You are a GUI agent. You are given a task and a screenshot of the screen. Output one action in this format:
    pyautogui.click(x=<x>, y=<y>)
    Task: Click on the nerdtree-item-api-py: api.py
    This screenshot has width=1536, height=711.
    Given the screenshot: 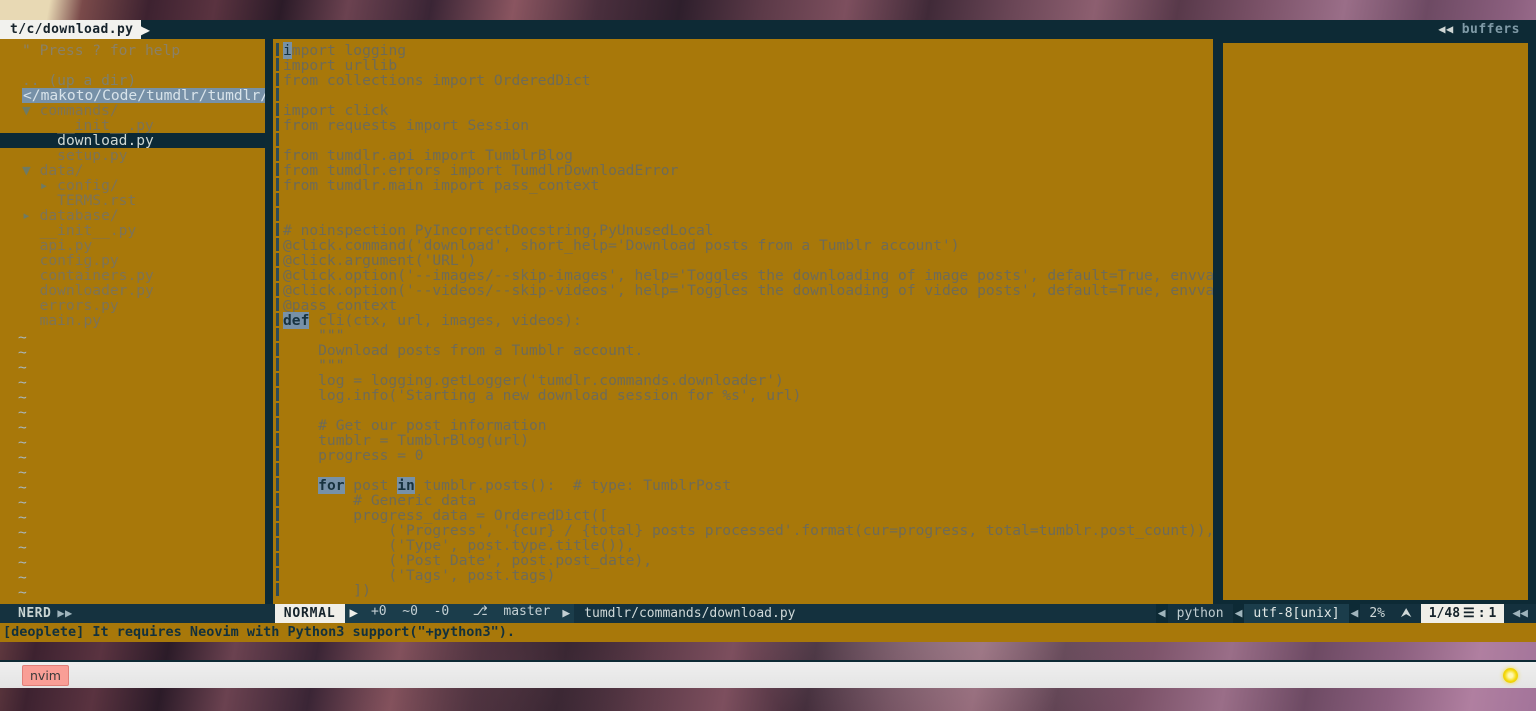 What is the action you would take?
    pyautogui.click(x=132, y=245)
    